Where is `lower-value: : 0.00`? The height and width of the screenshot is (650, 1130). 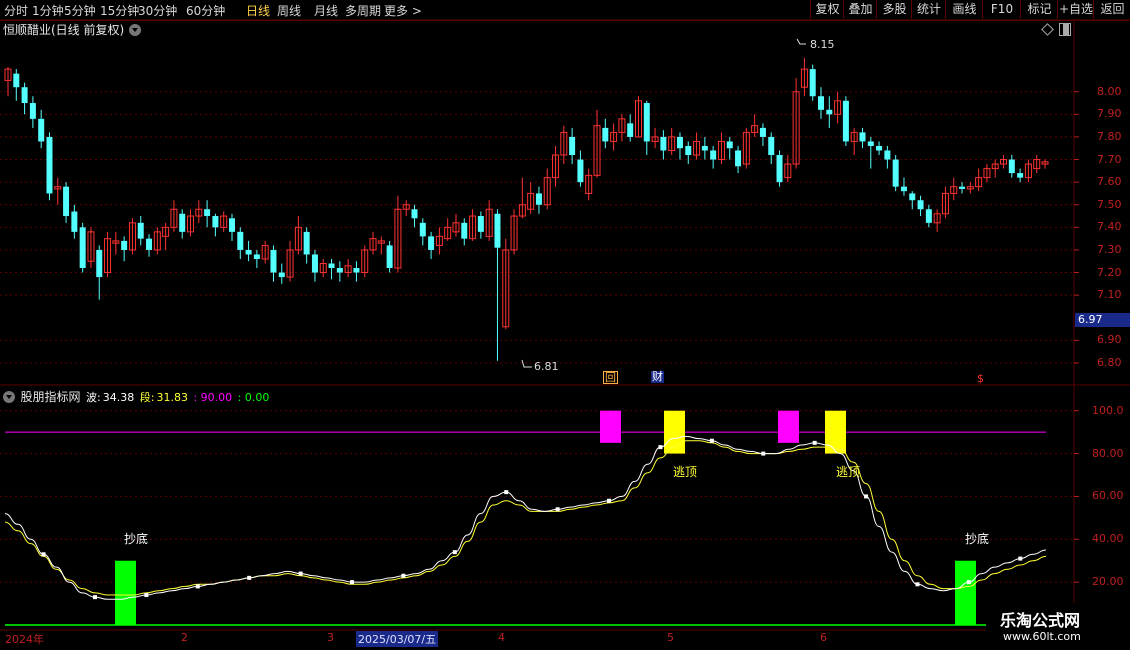
lower-value: : 0.00 is located at coordinates (253, 397).